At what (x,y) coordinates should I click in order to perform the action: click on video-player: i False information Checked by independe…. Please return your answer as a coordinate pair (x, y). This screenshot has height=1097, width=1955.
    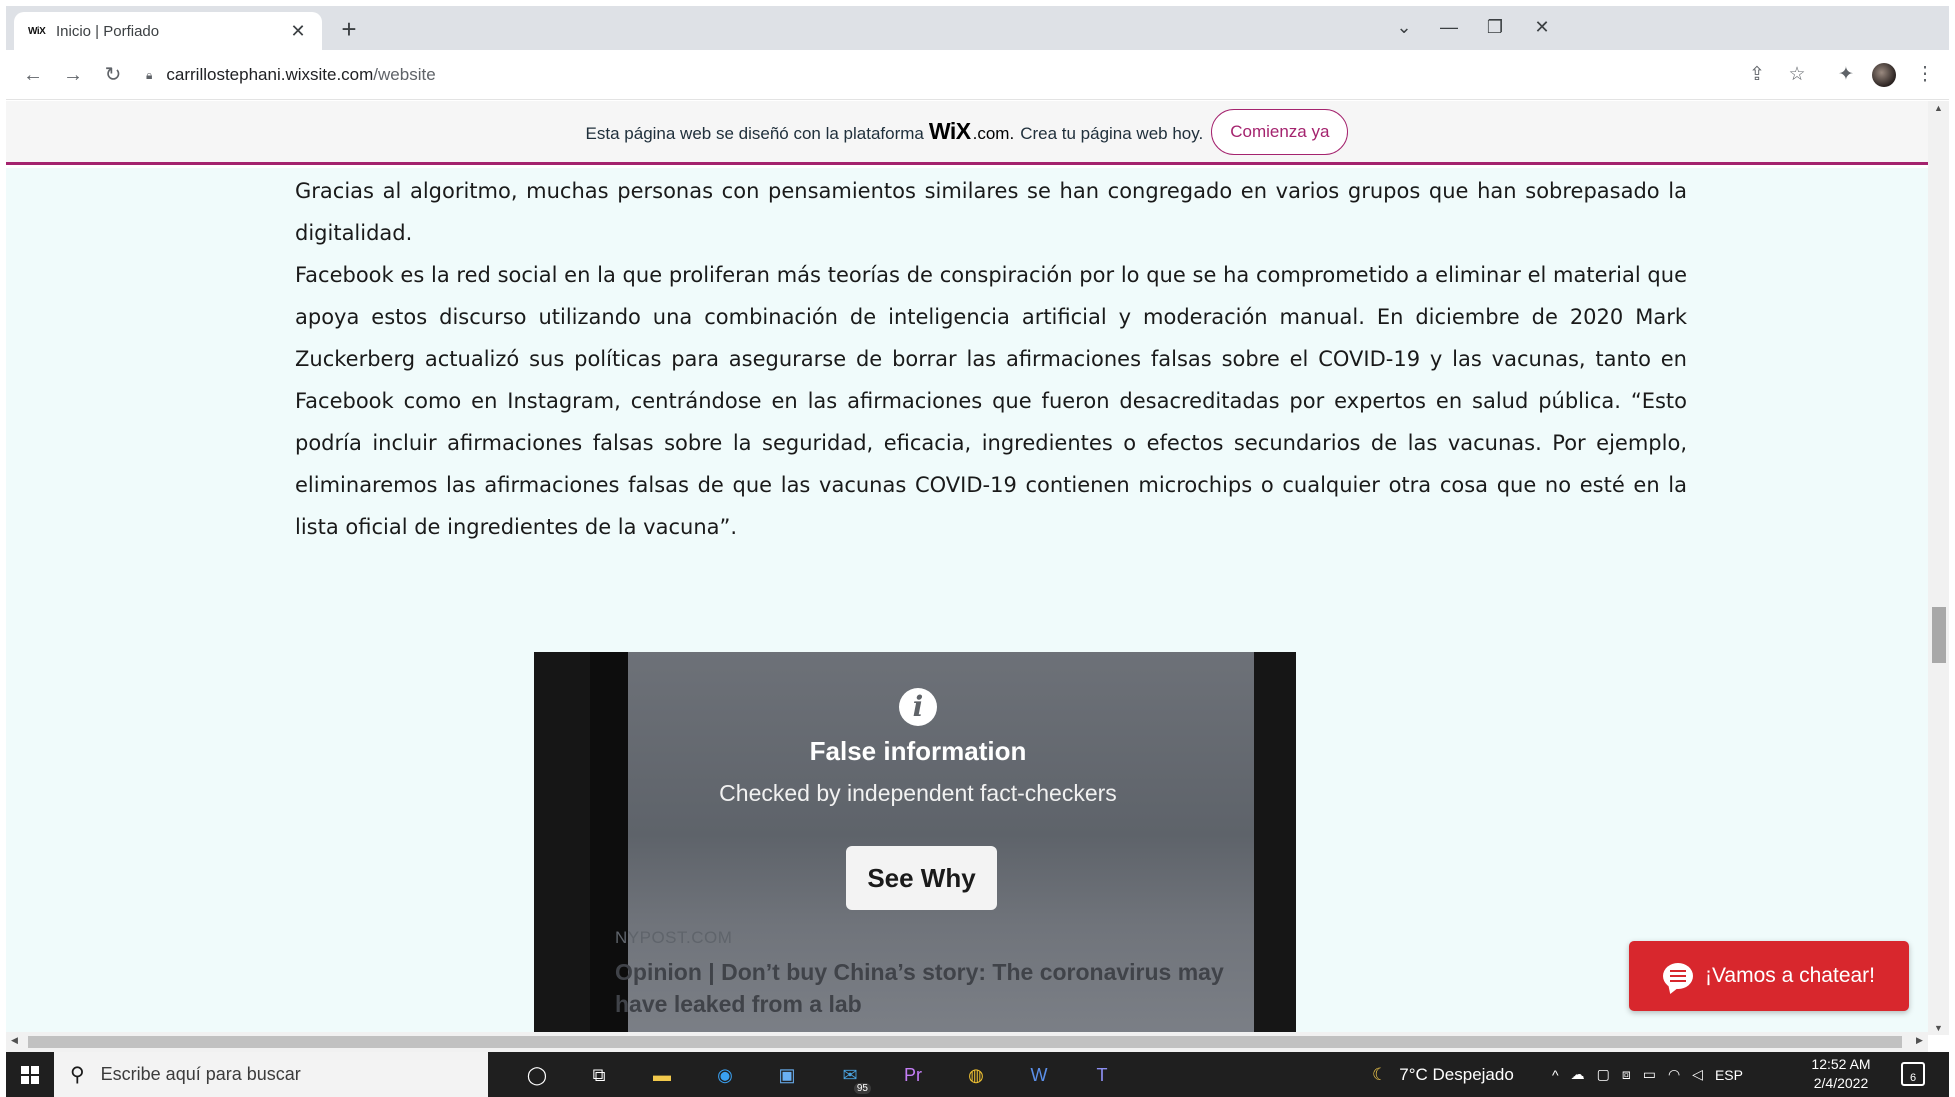
    Looking at the image, I should click on (915, 842).